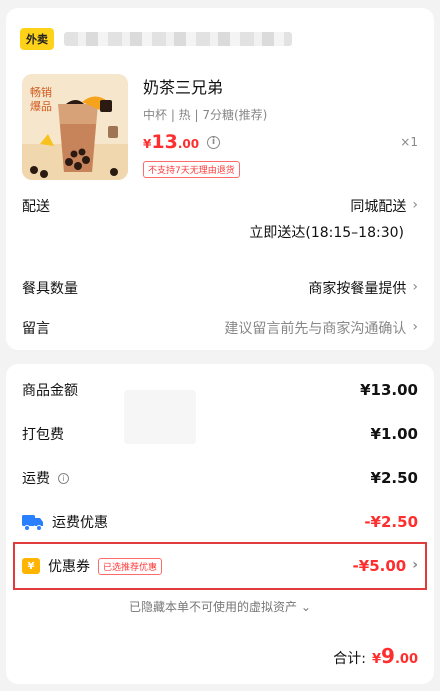 The image size is (440, 691). Describe the element at coordinates (43, 435) in the screenshot. I see `packing-fee-label: 打包费` at that location.